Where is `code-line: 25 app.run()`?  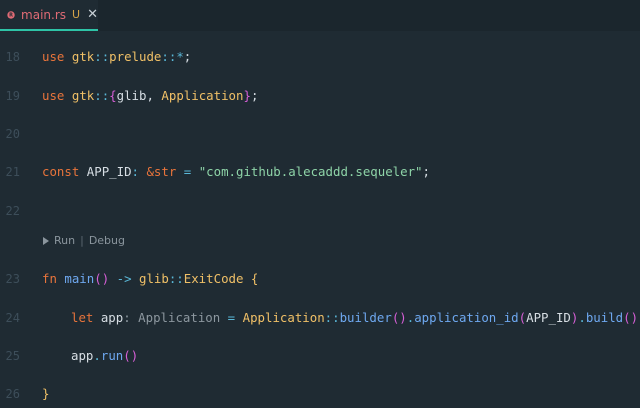 code-line: 25 app.run() is located at coordinates (320, 356).